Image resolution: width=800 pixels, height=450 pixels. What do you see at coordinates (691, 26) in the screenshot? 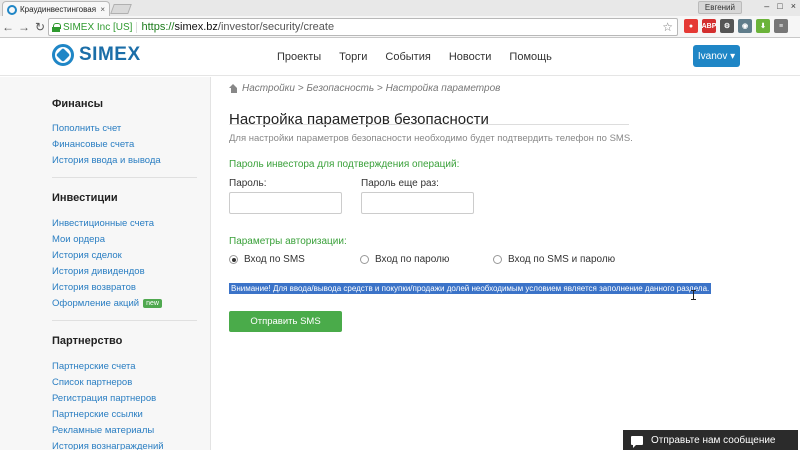
I see `stop-icon: ●` at bounding box center [691, 26].